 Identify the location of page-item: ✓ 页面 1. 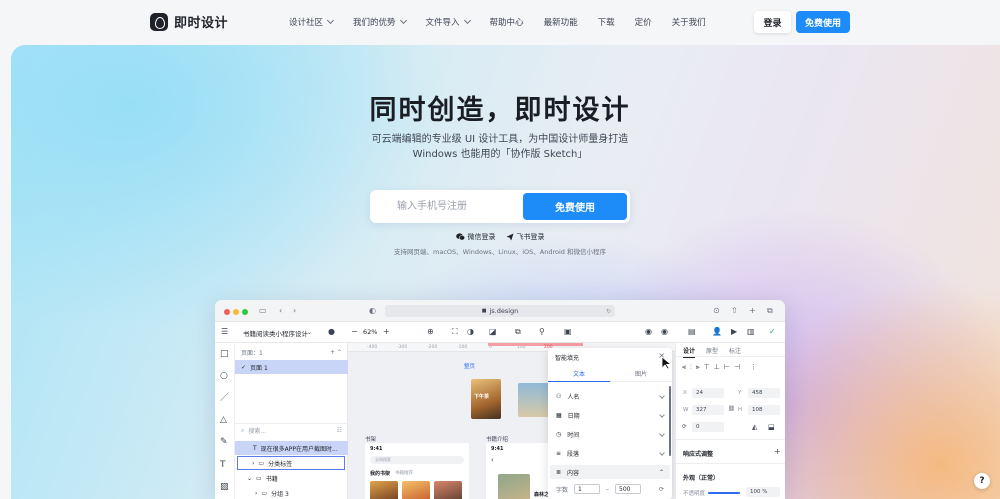
(291, 367).